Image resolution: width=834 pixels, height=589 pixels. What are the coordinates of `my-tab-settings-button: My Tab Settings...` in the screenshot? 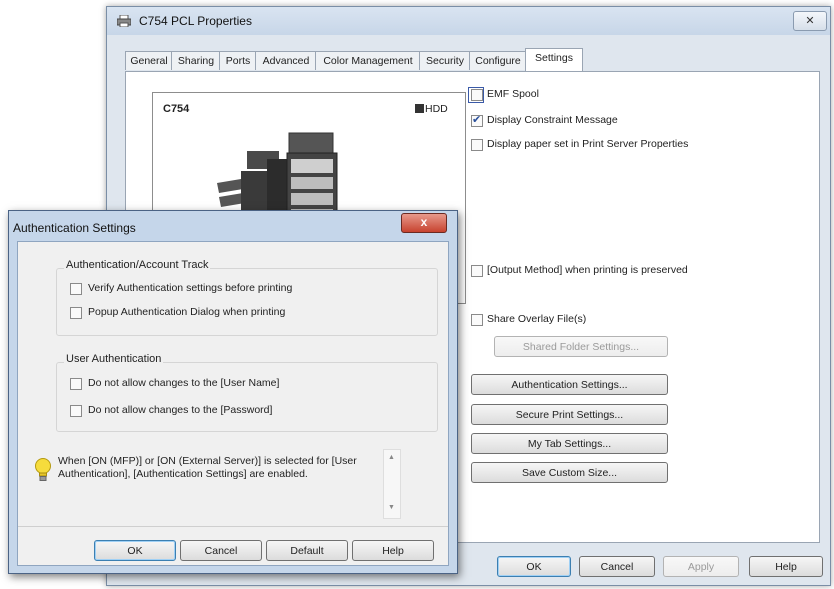 It's located at (569, 443).